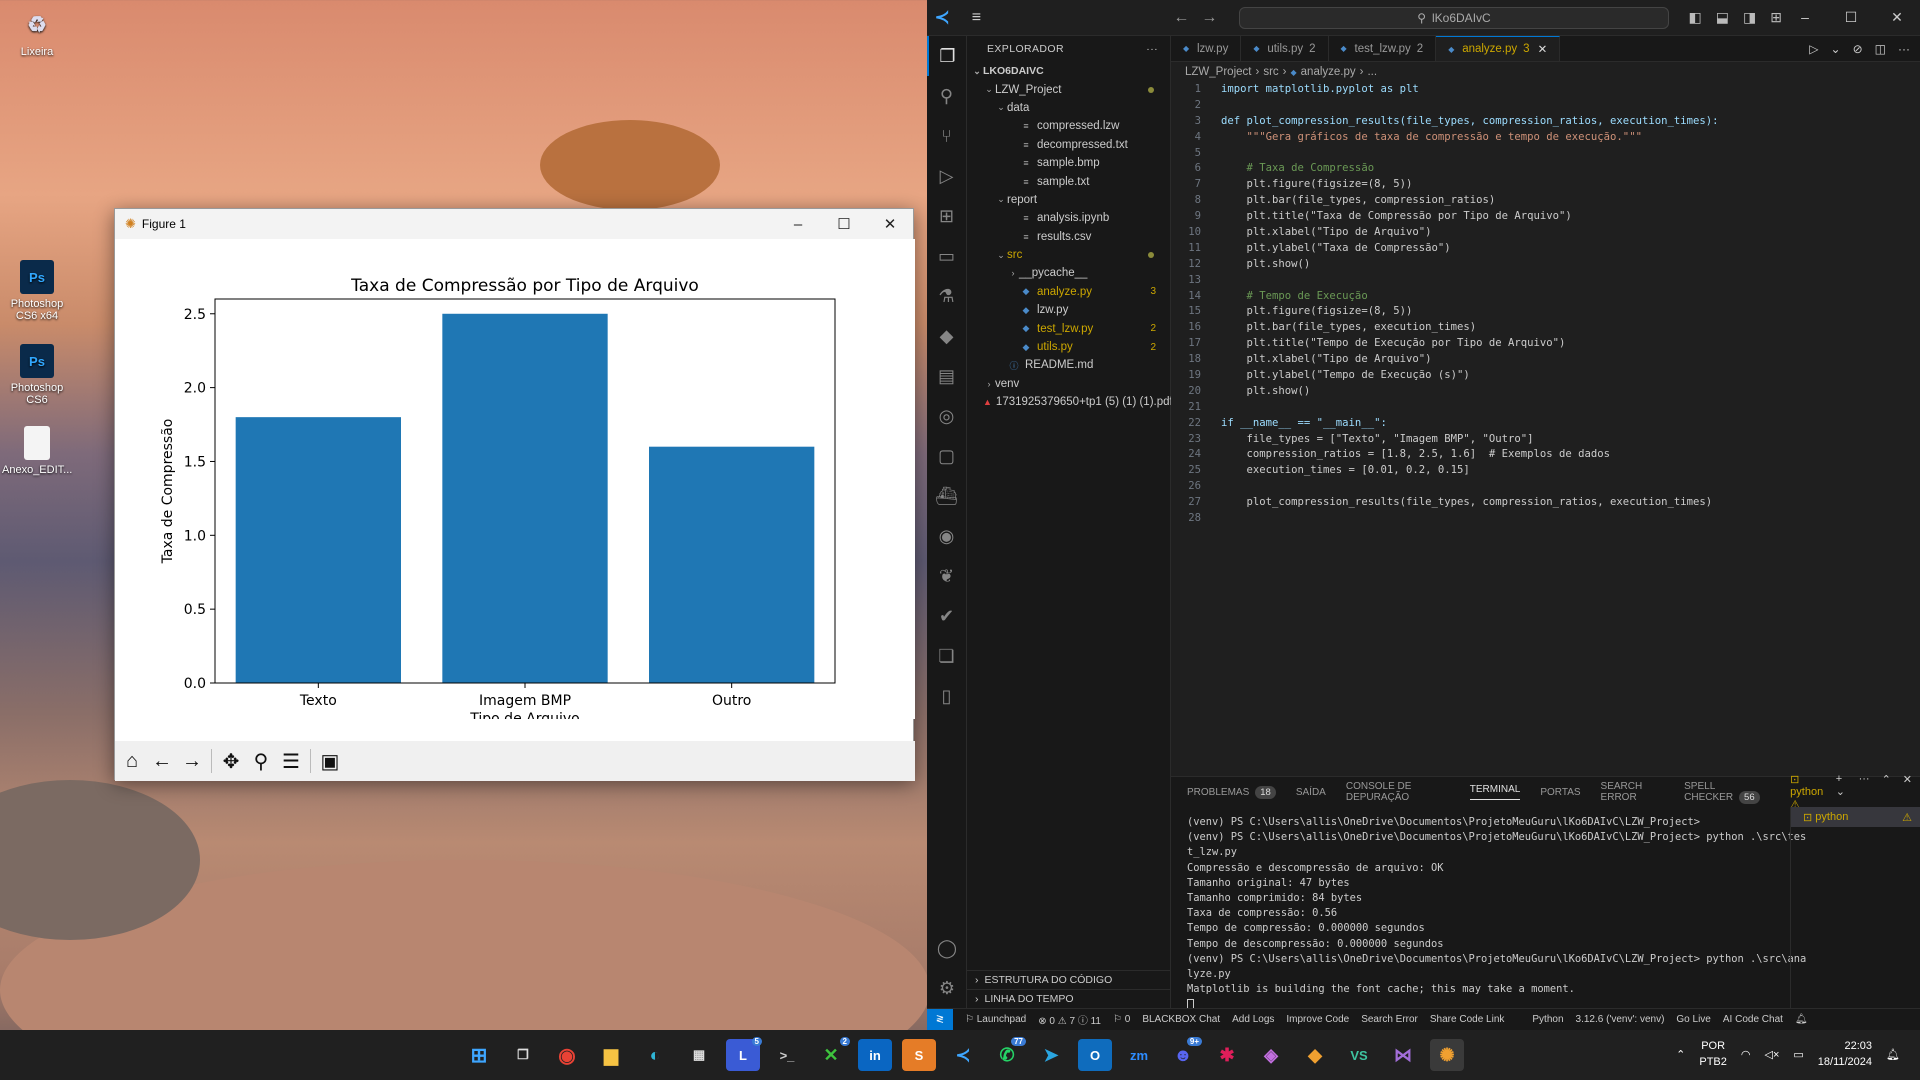 The image size is (1920, 1080). I want to click on home-icon: ⌂, so click(132, 761).